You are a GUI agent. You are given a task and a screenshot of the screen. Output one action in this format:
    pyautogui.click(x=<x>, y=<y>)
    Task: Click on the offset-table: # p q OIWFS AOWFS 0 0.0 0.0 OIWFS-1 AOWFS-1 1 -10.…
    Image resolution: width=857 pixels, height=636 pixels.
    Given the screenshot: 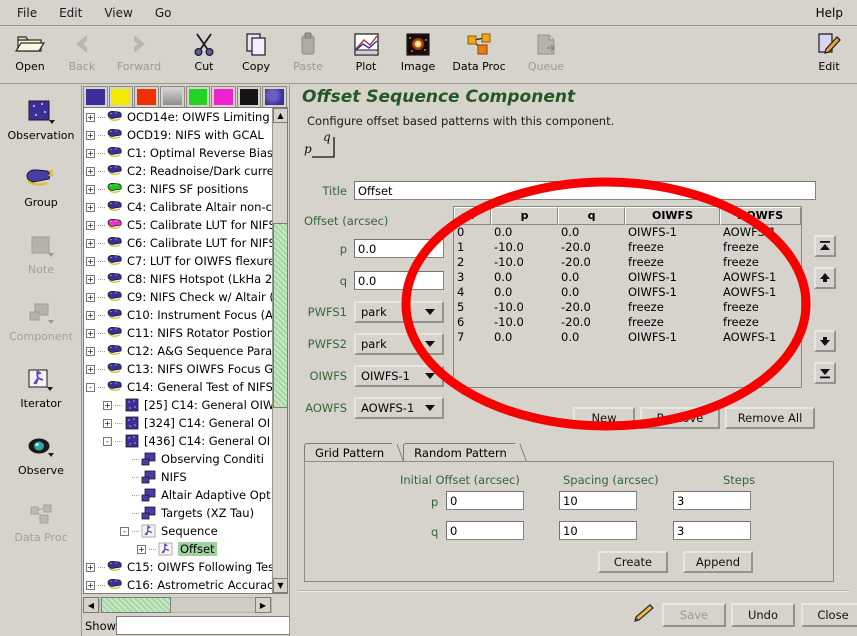 What is the action you would take?
    pyautogui.click(x=627, y=297)
    